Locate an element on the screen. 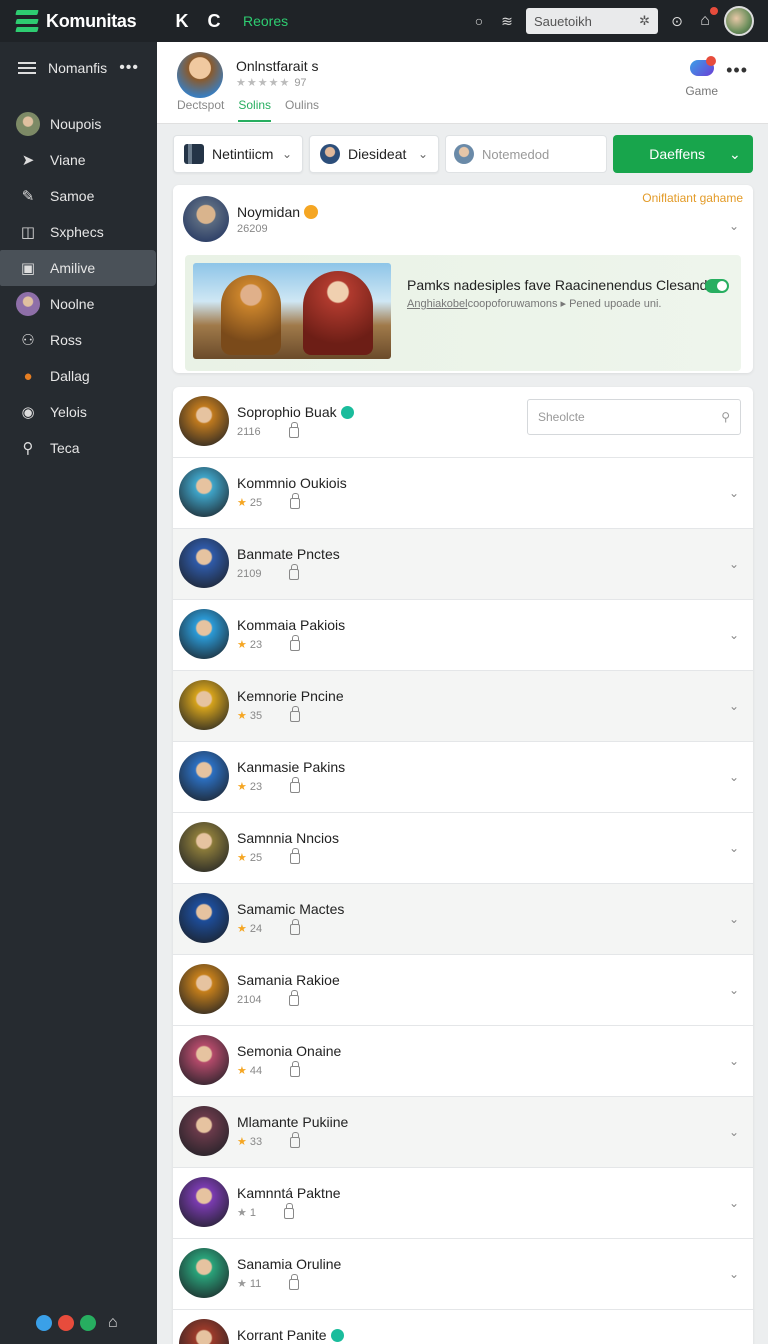 This screenshot has width=768, height=1344. sidebar-item: ◉ Yelois is located at coordinates (78, 412).